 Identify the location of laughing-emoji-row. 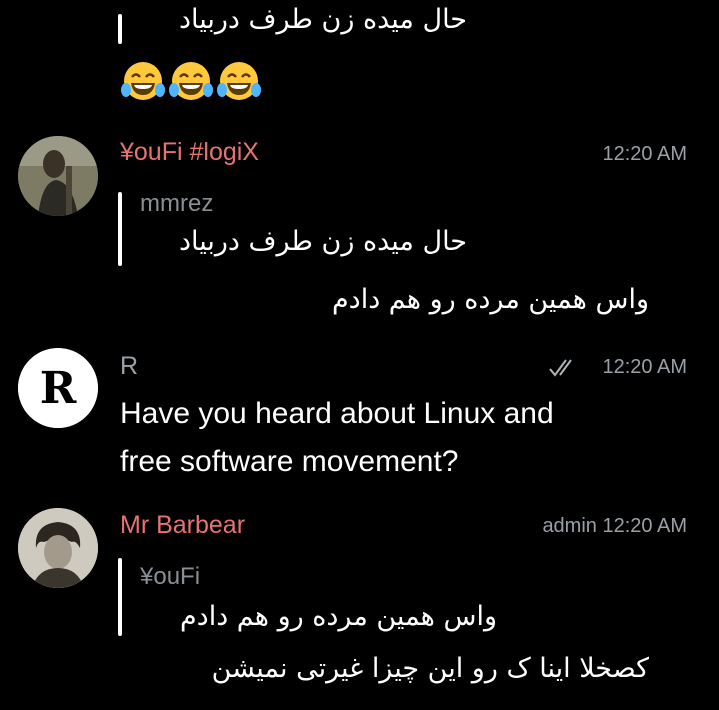
(193, 81).